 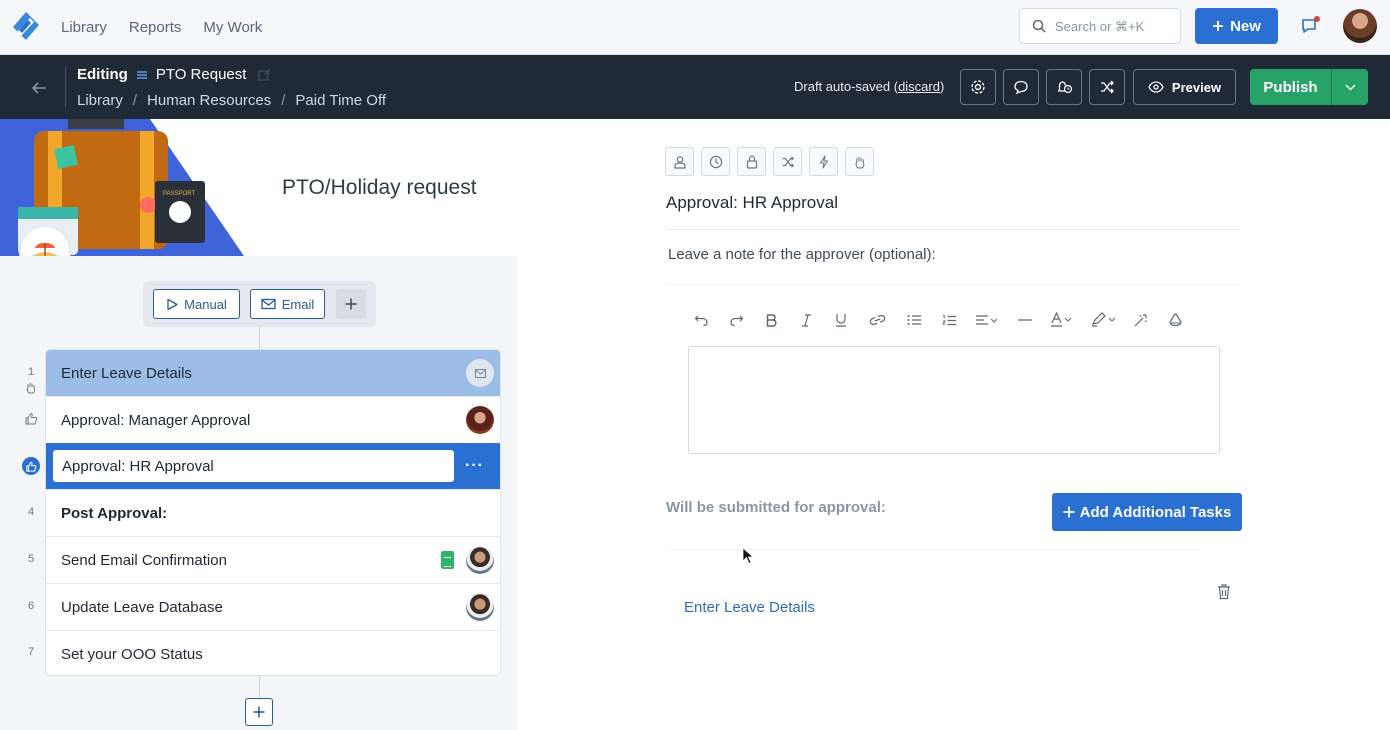 I want to click on email-trigger-button: Email, so click(x=287, y=304).